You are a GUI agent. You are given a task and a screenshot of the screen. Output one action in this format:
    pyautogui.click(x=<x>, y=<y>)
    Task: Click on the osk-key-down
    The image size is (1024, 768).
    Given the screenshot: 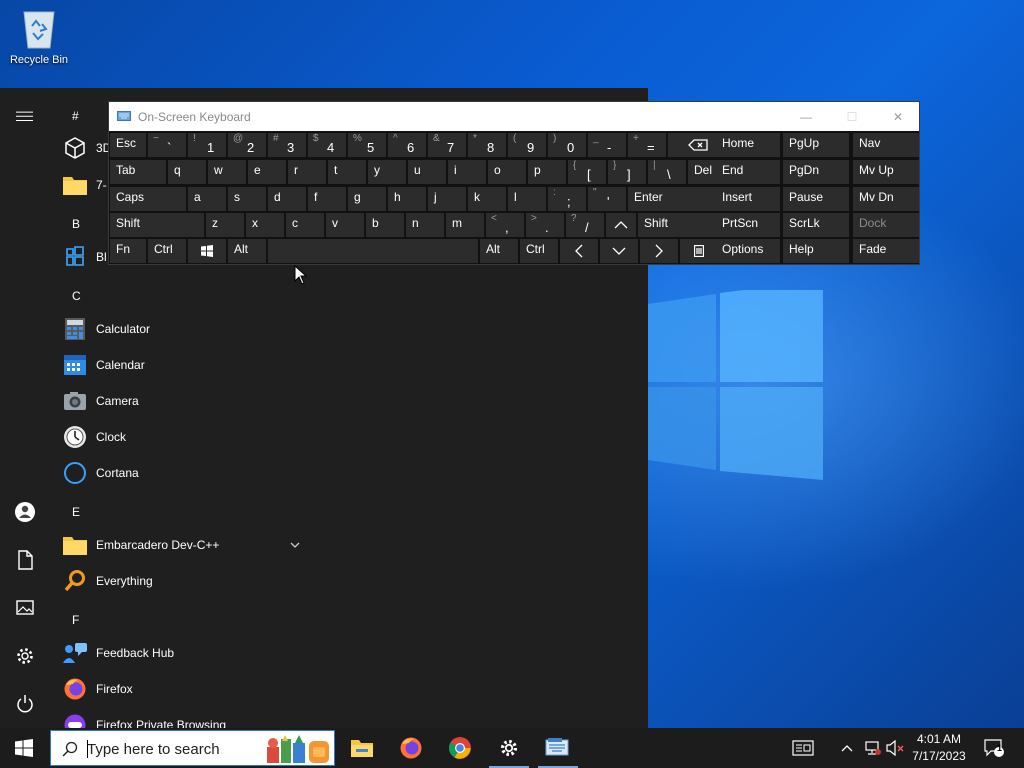 What is the action you would take?
    pyautogui.click(x=619, y=251)
    